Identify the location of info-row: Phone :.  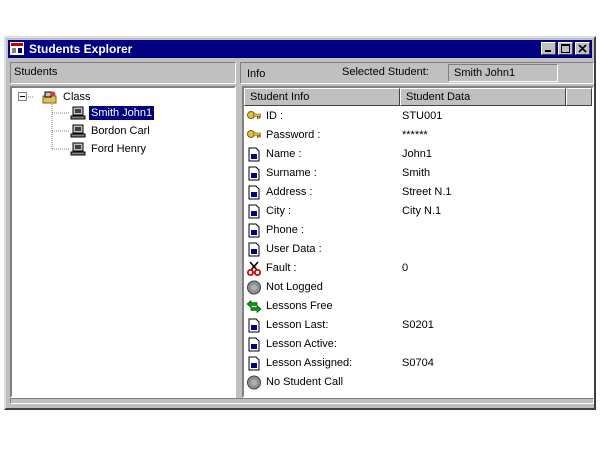
(418, 230).